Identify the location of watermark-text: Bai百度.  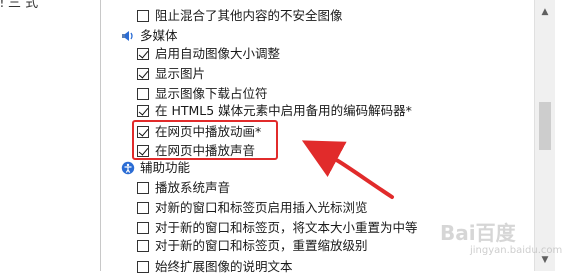
(478, 233).